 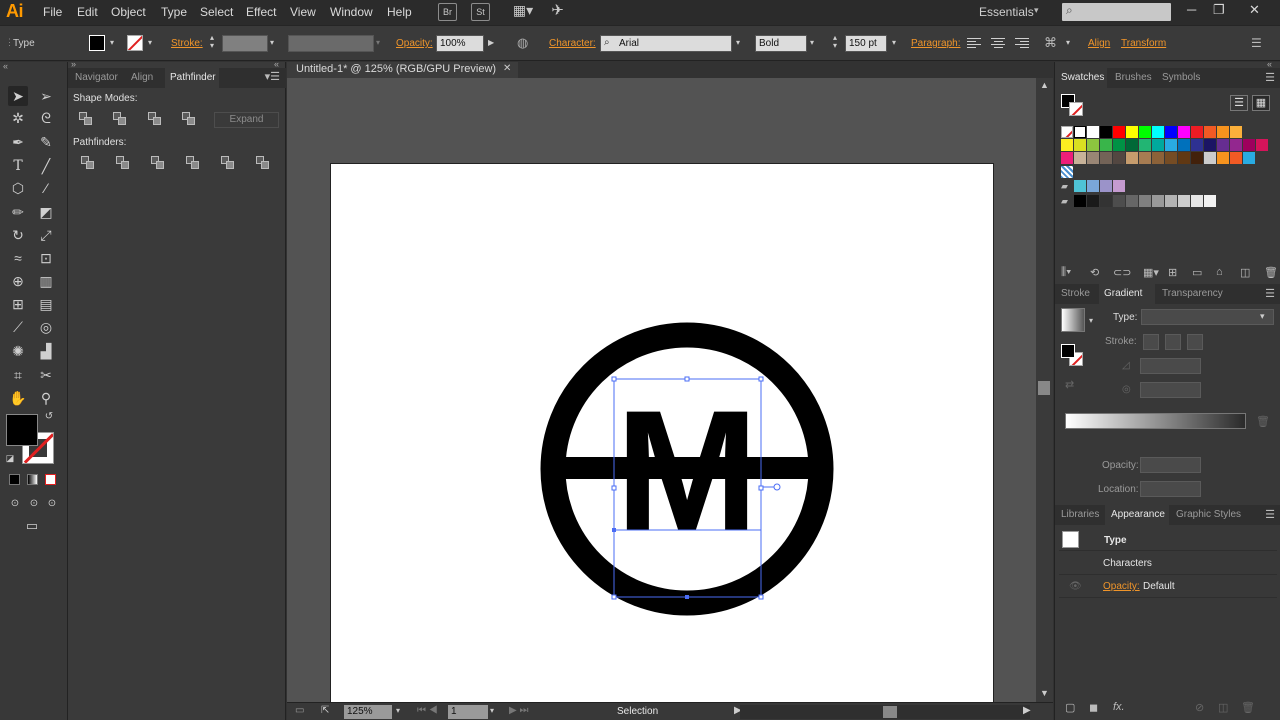 What do you see at coordinates (155, 119) in the screenshot?
I see `intersect-icon` at bounding box center [155, 119].